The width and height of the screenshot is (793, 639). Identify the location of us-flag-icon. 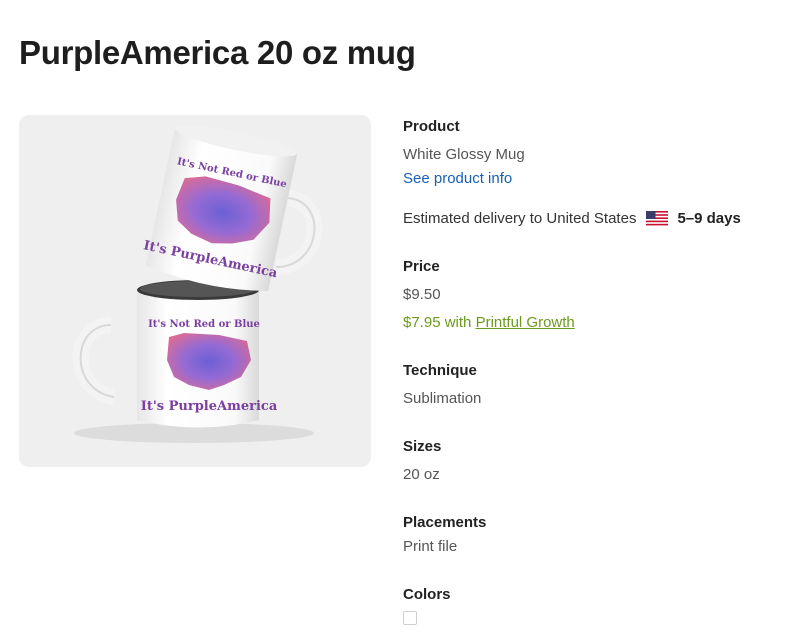
(657, 218).